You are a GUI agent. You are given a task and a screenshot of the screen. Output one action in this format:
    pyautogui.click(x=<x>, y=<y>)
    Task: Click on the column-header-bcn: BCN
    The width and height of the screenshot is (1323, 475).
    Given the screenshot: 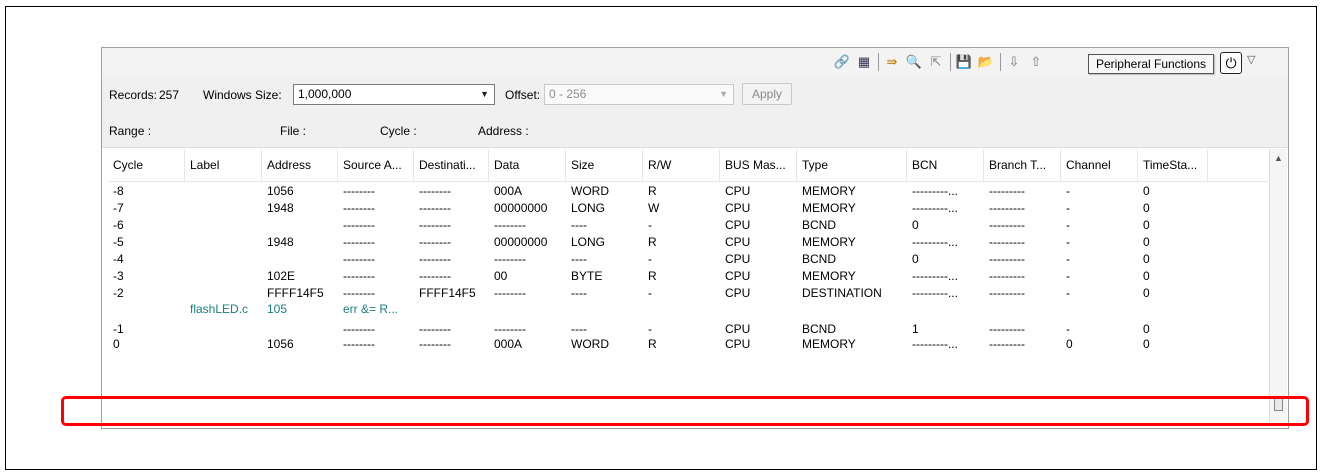 What is the action you would take?
    pyautogui.click(x=945, y=165)
    